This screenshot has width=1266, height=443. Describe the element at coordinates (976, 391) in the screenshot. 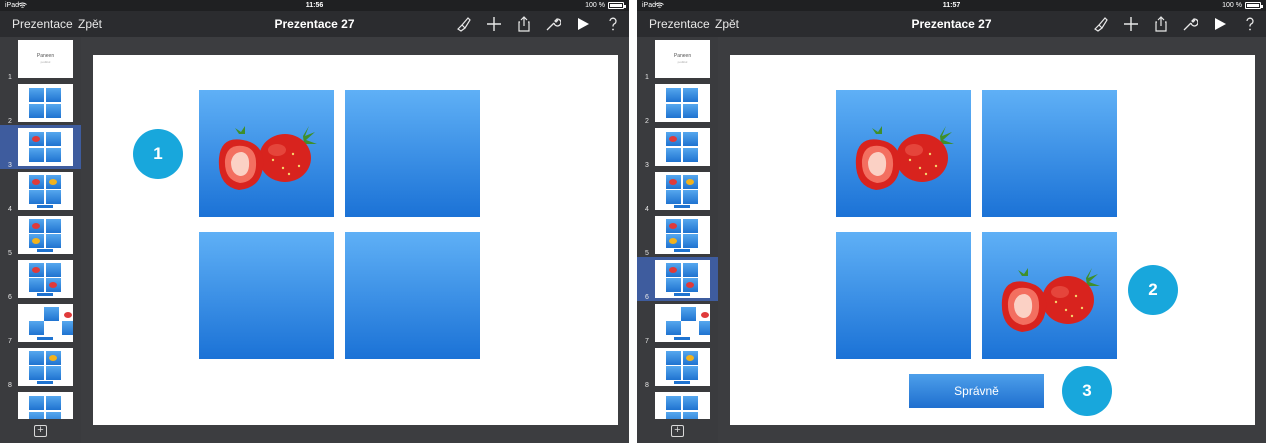

I see `correct-answer-button: Správně` at that location.